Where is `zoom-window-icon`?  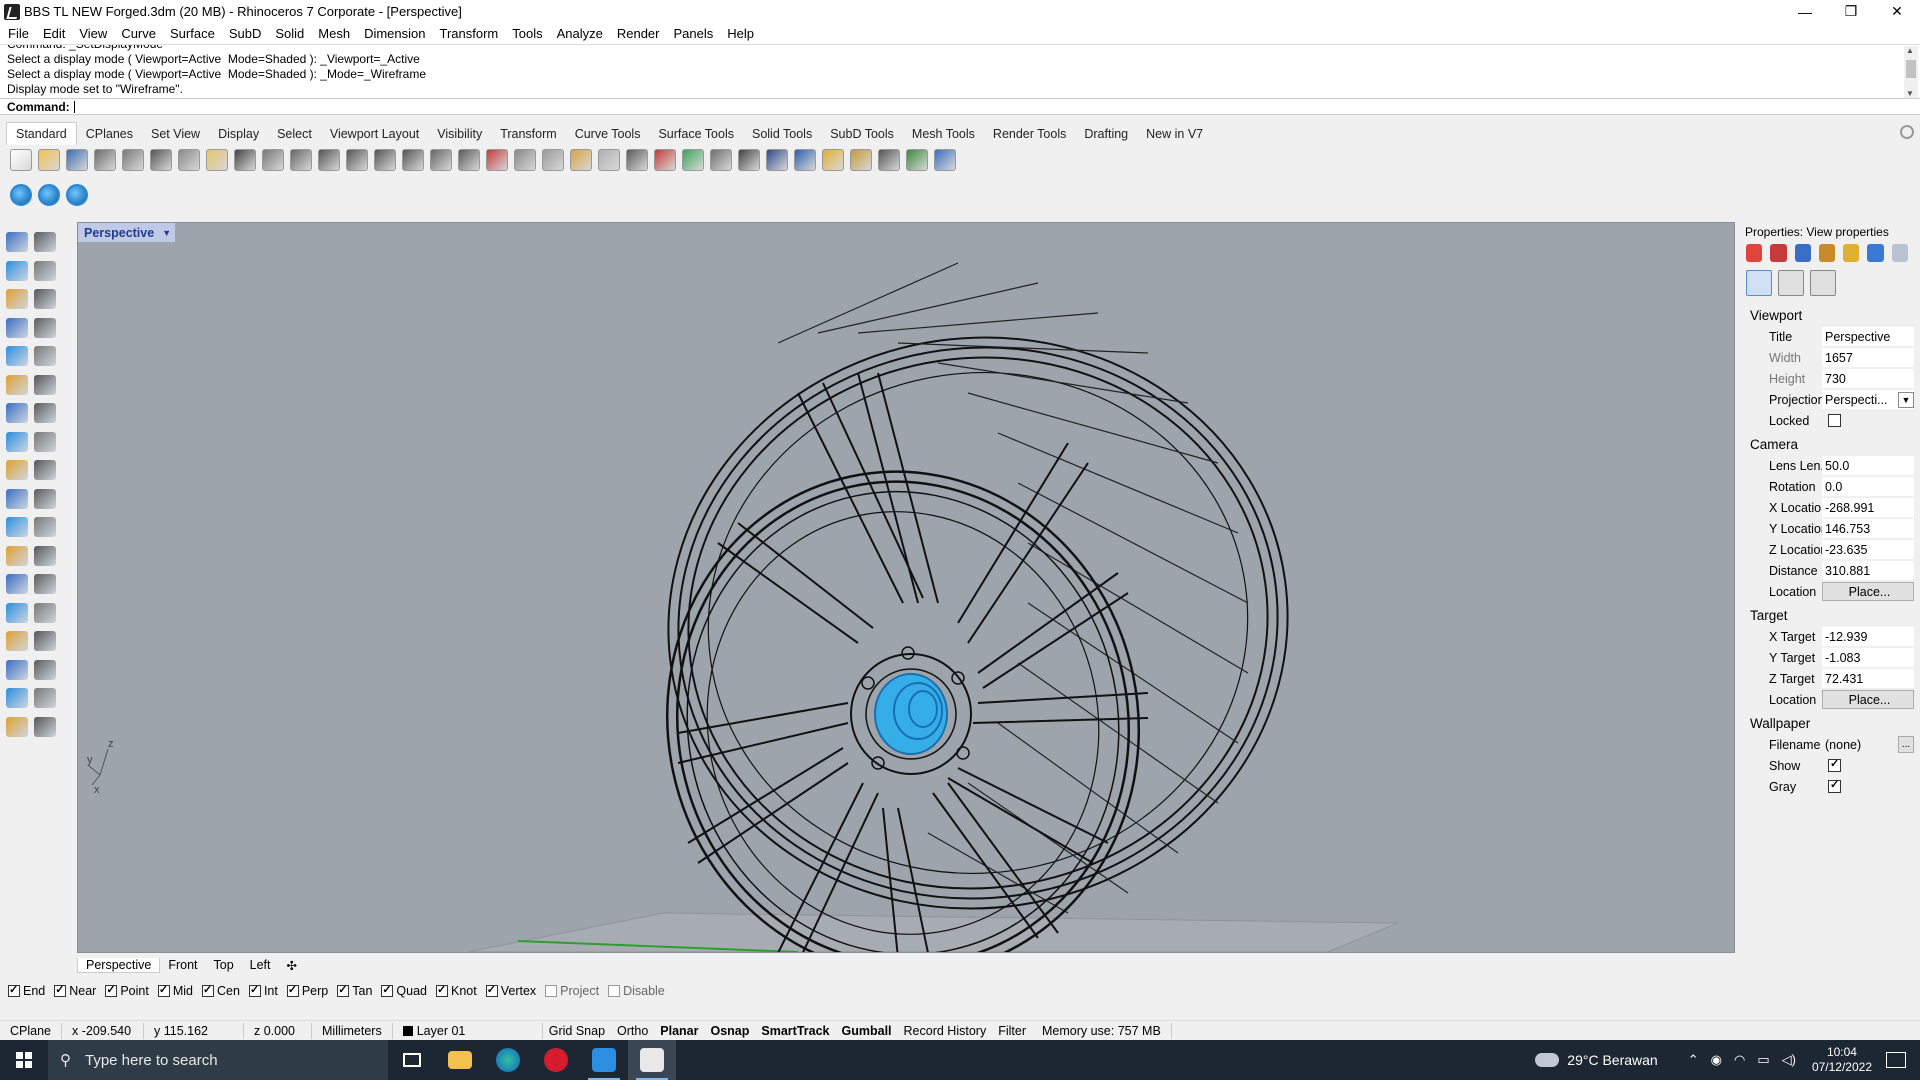
zoom-window-icon is located at coordinates (357, 160).